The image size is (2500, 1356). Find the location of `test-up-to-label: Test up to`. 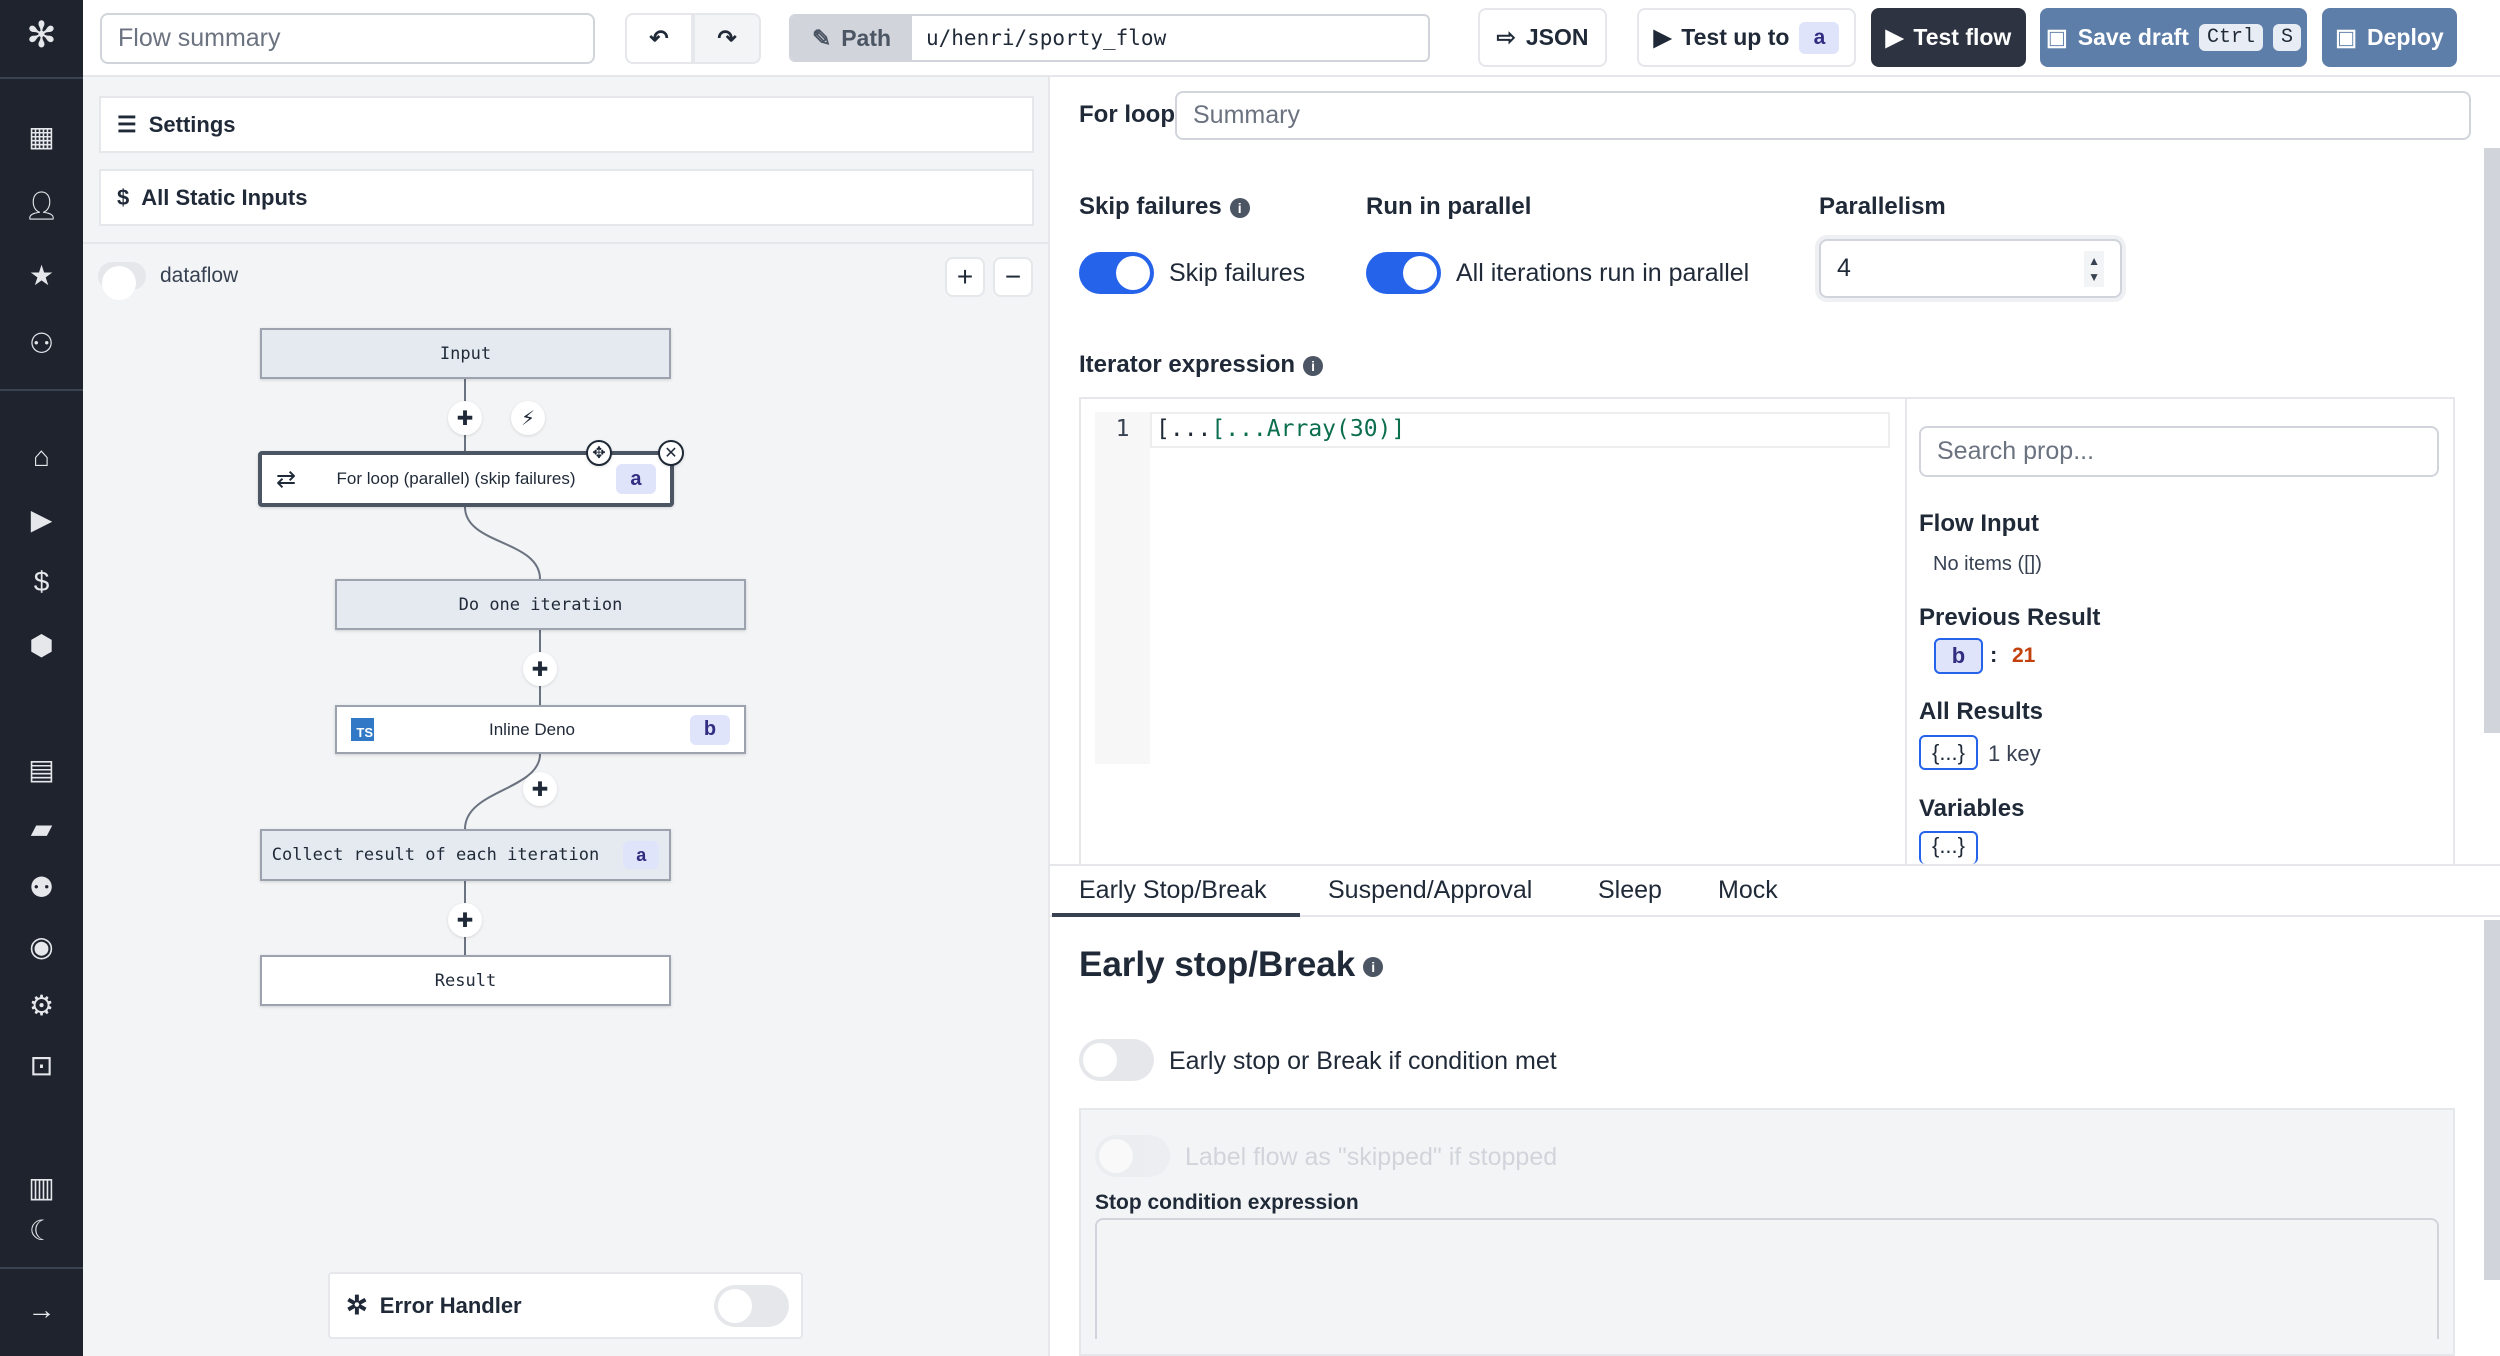

test-up-to-label: Test up to is located at coordinates (1735, 37).